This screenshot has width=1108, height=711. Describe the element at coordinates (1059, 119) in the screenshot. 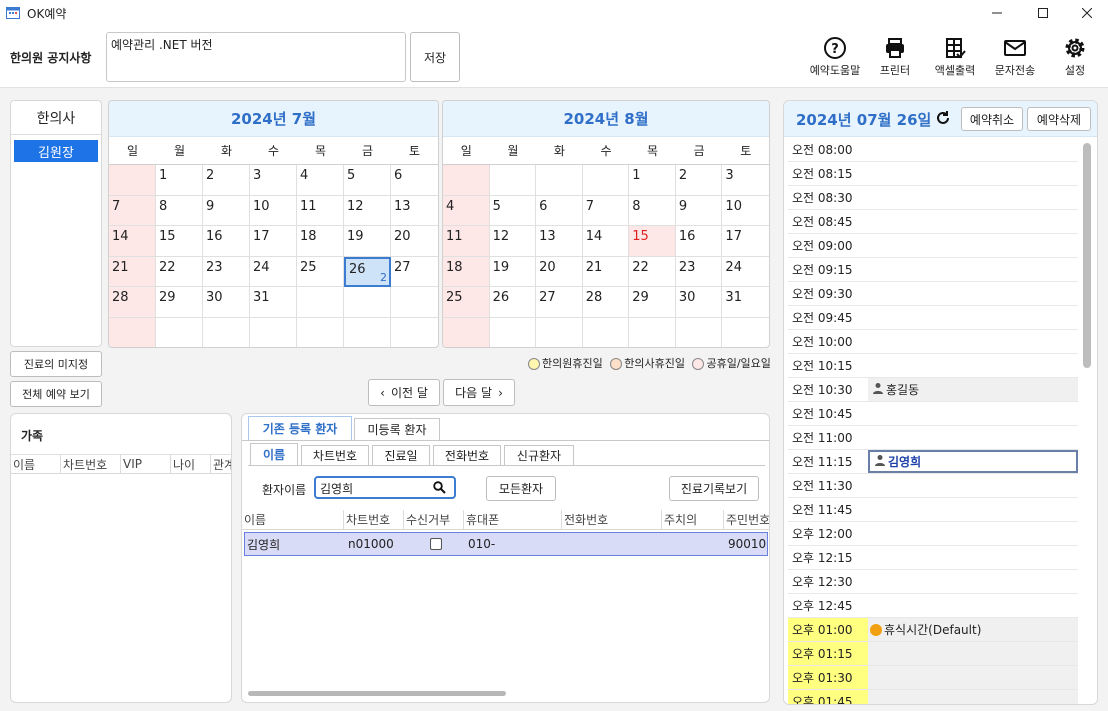

I see `delete-reservation-button: 예약삭제` at that location.